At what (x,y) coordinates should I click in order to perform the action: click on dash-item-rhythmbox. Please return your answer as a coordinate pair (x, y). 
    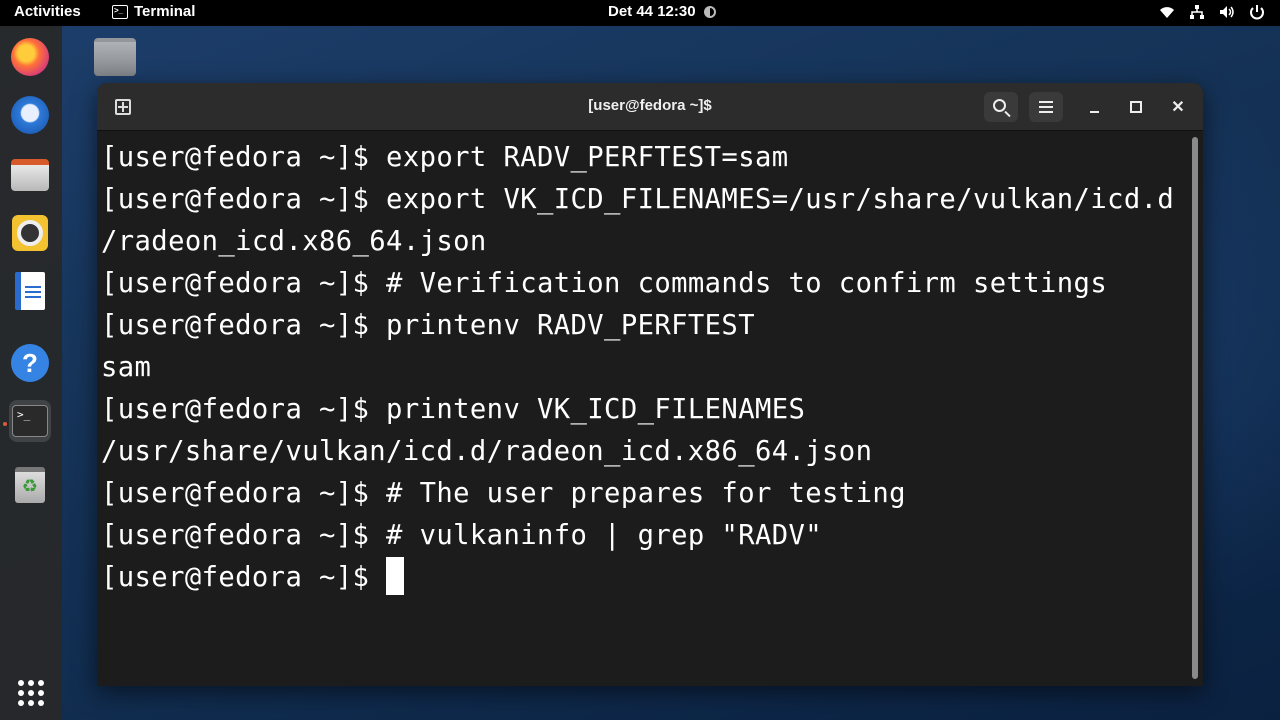
    Looking at the image, I should click on (30, 233).